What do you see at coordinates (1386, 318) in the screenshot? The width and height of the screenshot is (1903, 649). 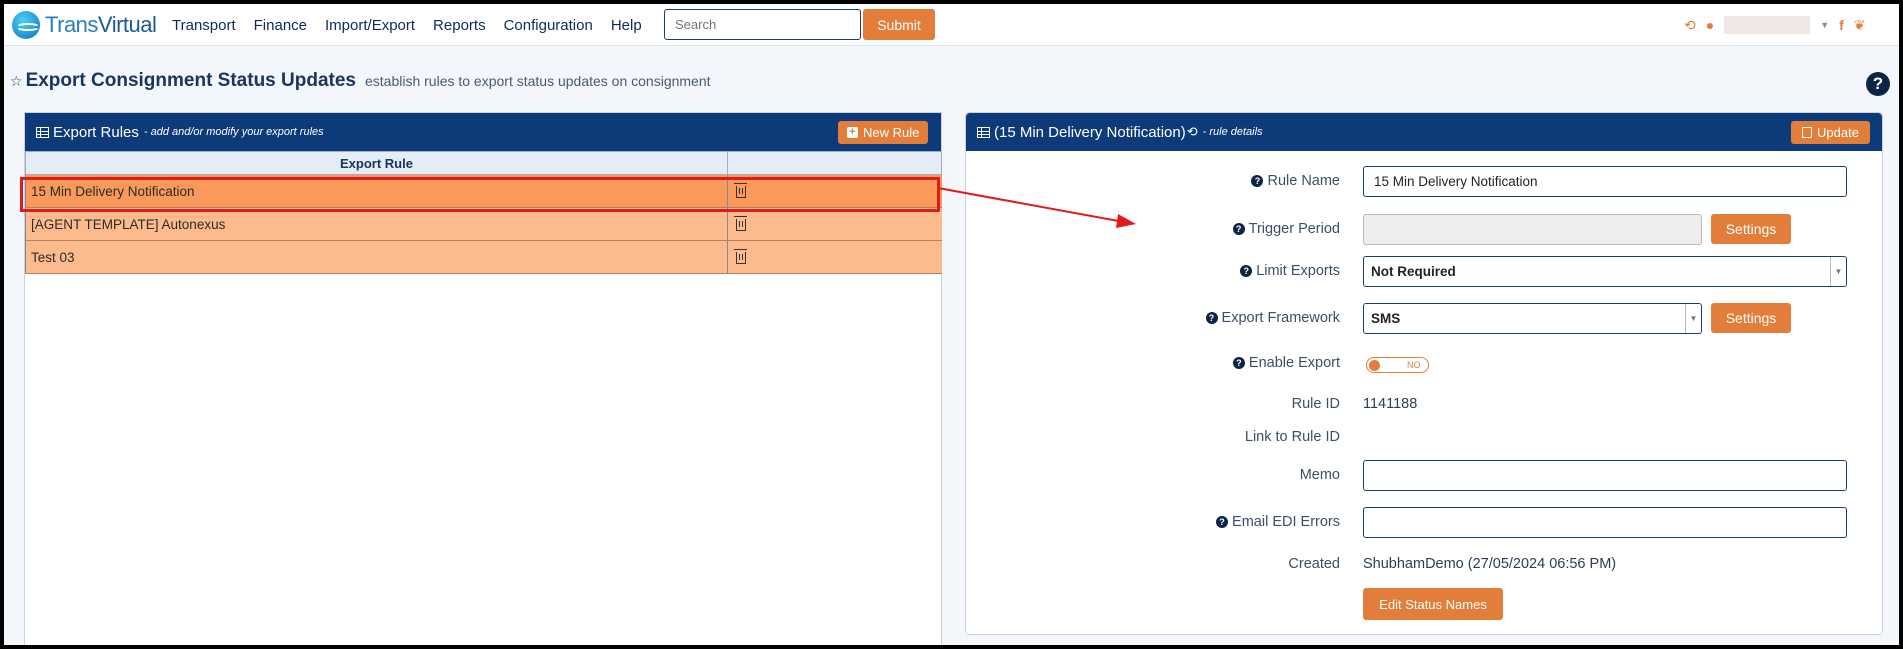 I see `export-framework-value: SMS` at bounding box center [1386, 318].